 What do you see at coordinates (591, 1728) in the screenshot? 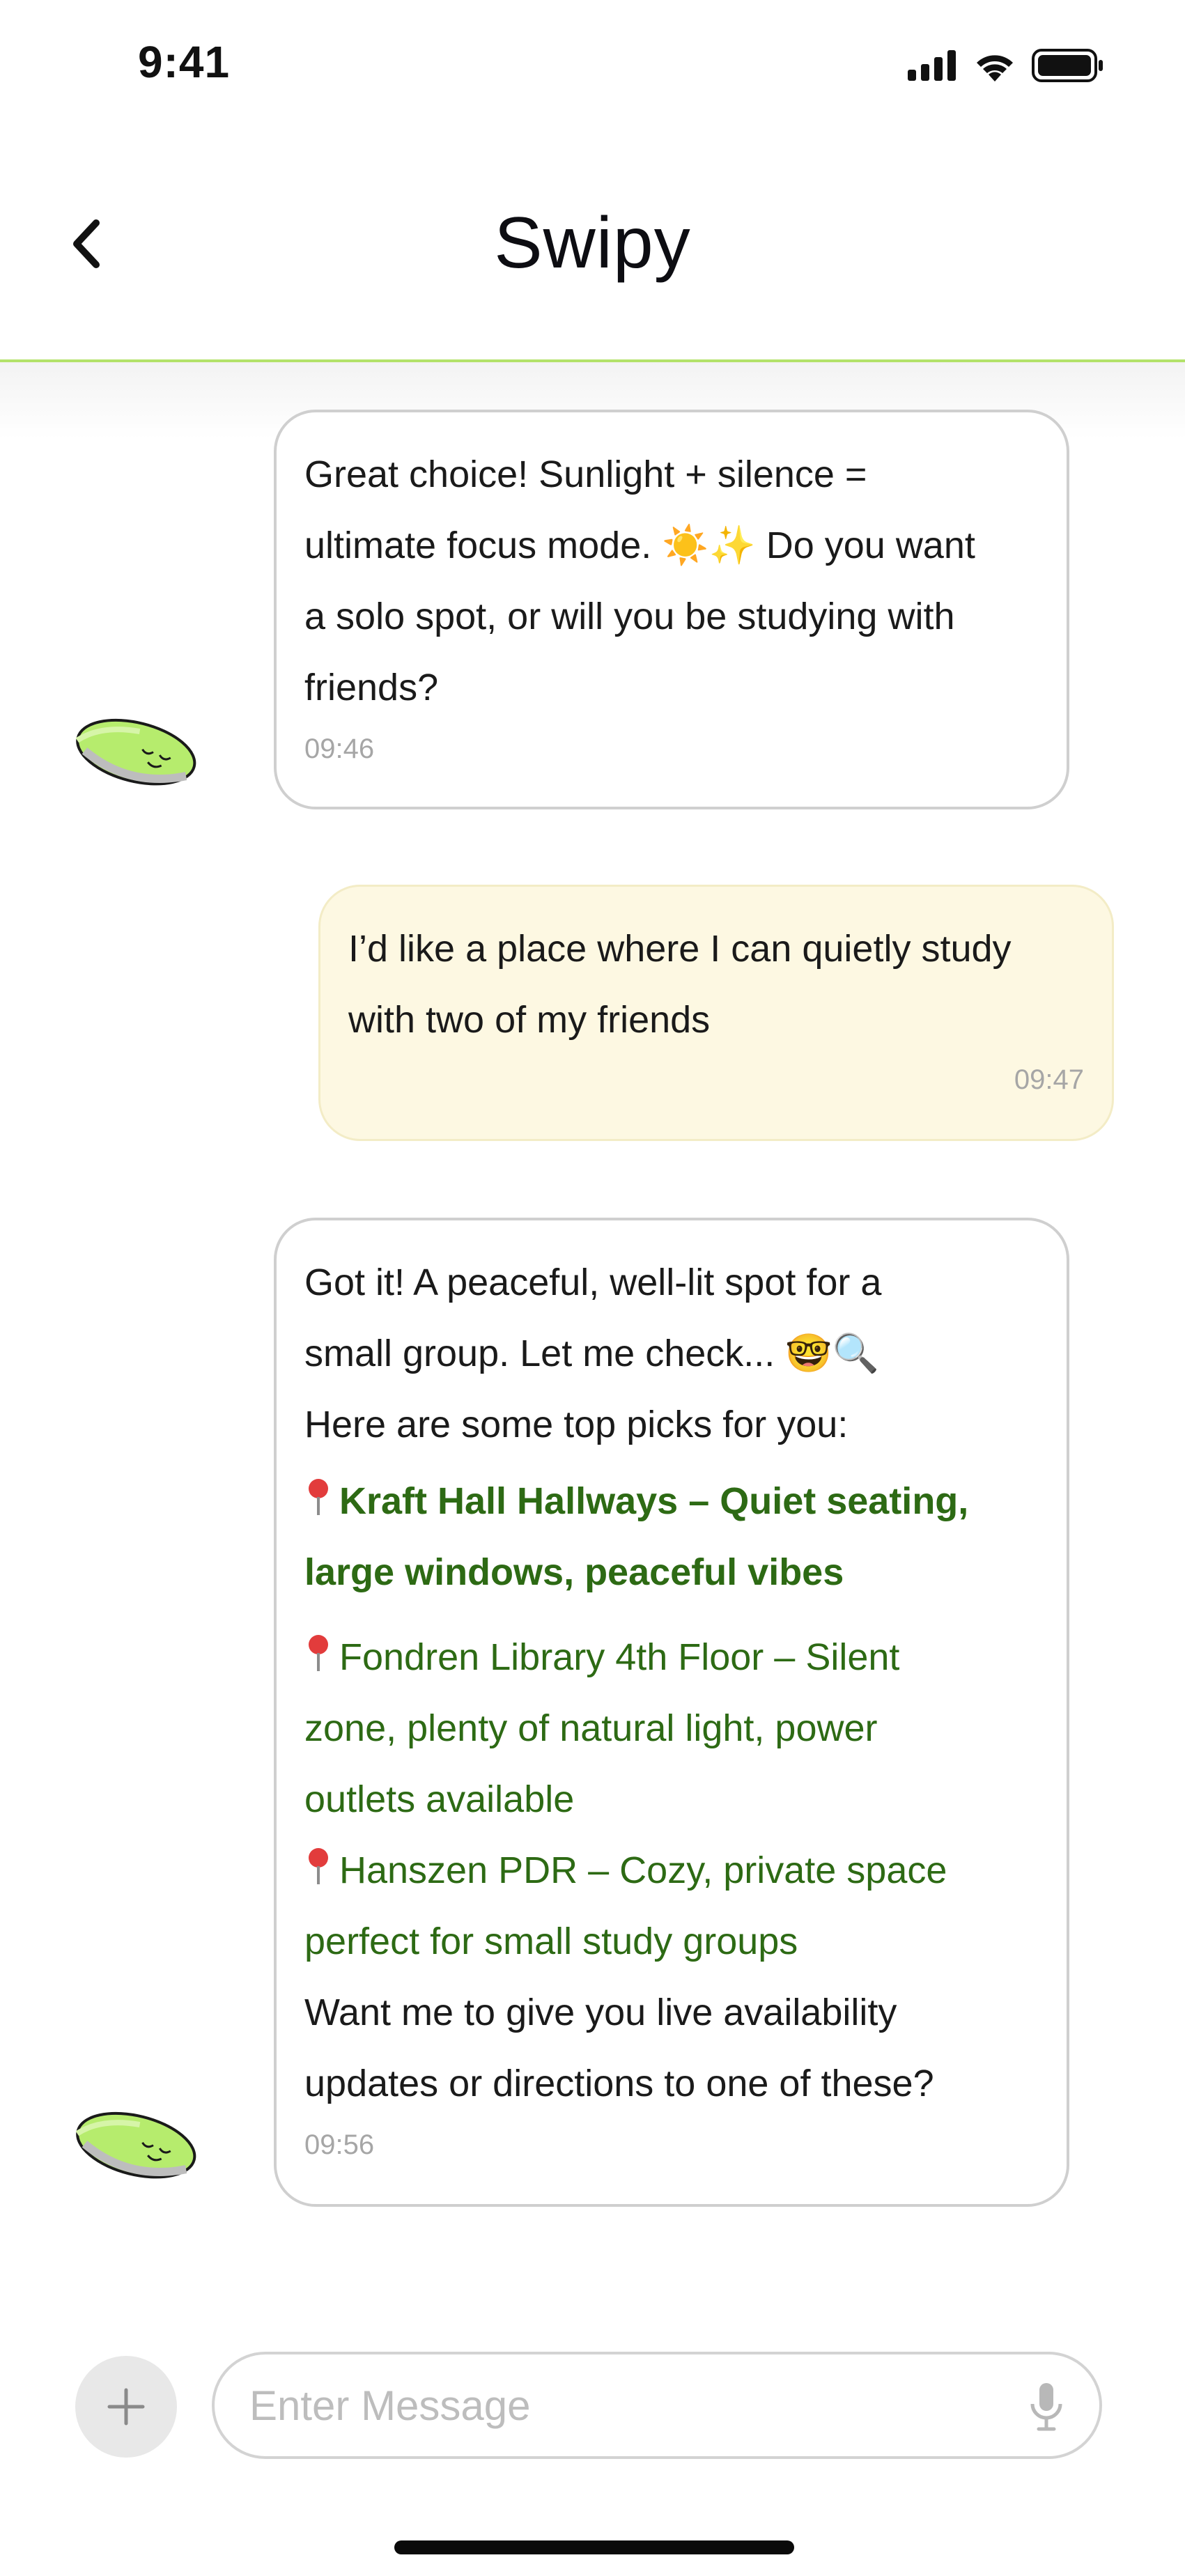
I see `place-line: zone, plenty of natural light, power` at bounding box center [591, 1728].